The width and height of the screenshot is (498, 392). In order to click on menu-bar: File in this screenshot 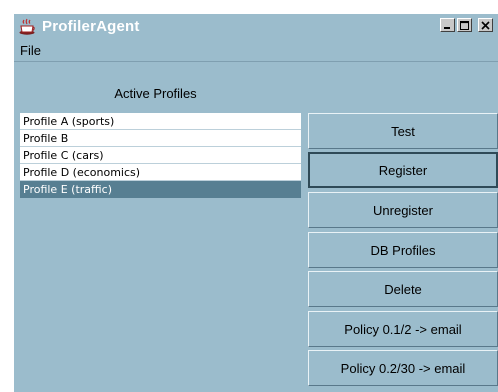, I will do `click(256, 51)`.